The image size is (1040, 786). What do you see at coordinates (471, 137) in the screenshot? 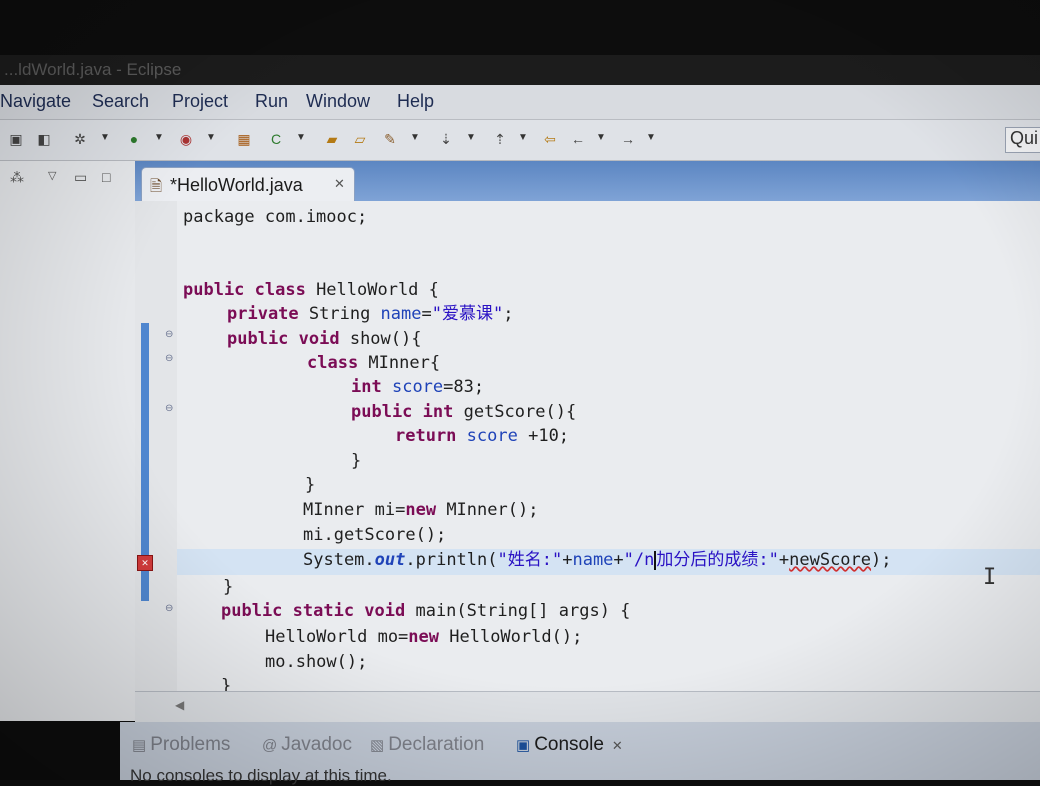
I see `next-annotation-dropdown-icon: ▼` at bounding box center [471, 137].